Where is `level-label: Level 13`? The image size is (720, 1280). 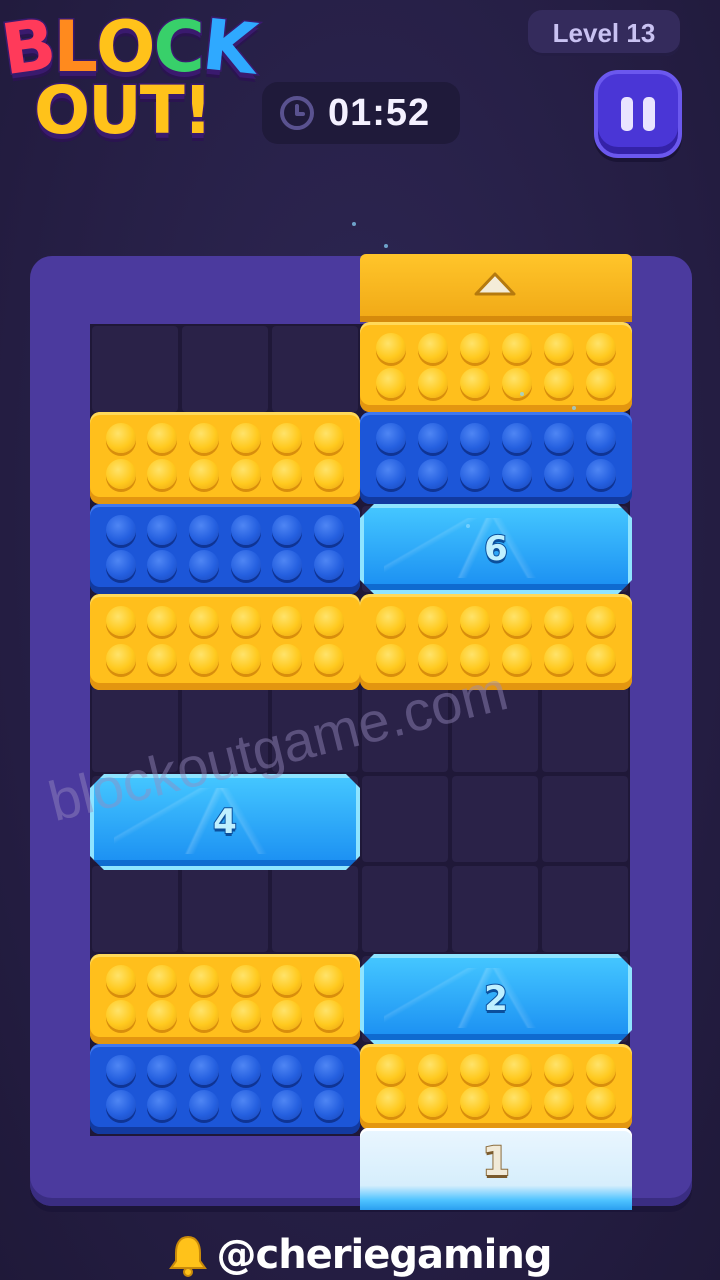
level-label: Level 13 is located at coordinates (604, 32).